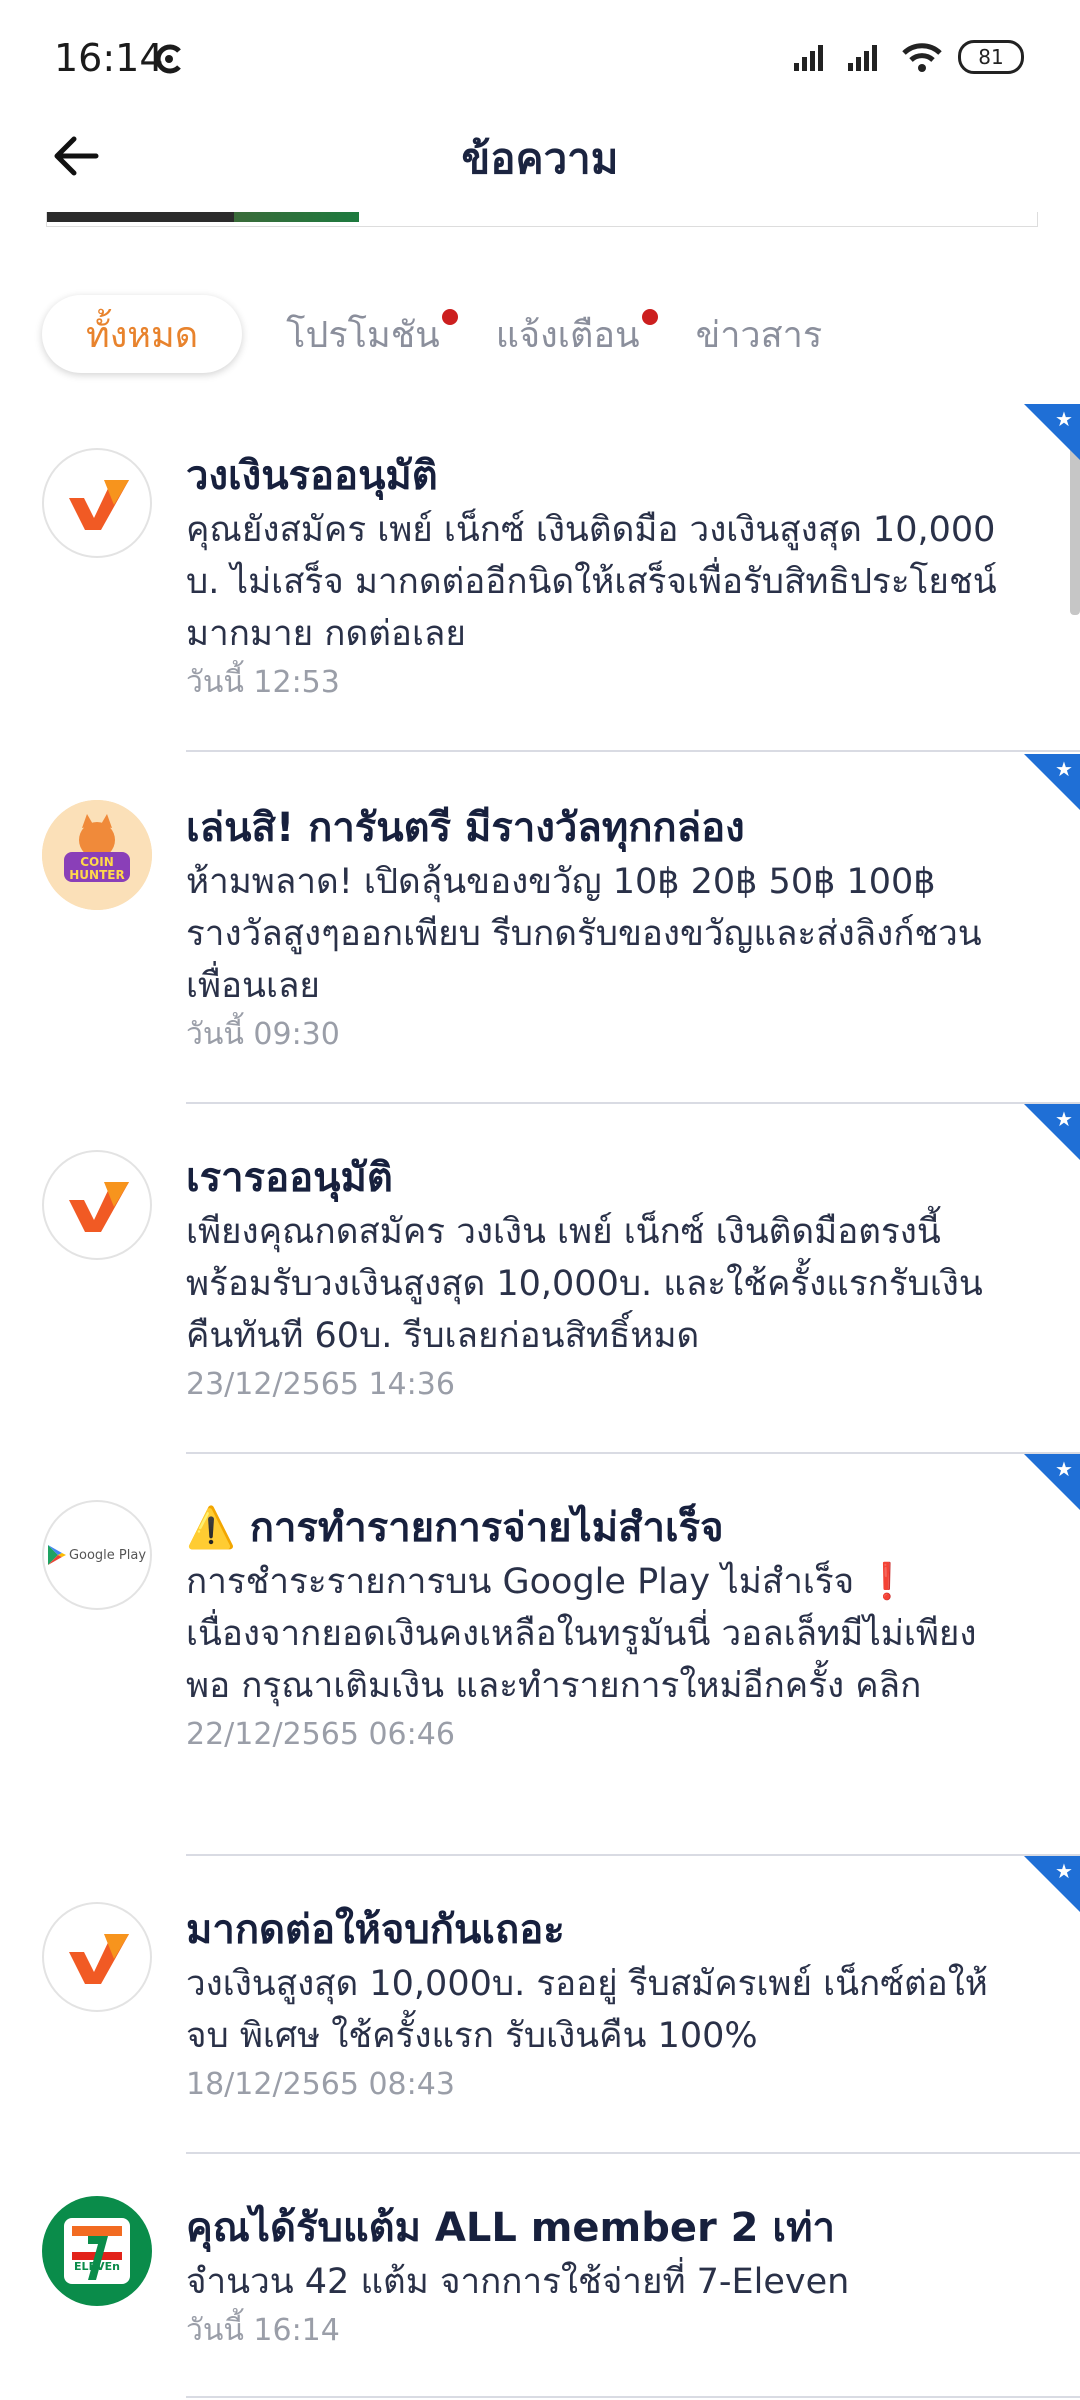 The width and height of the screenshot is (1080, 2400). Describe the element at coordinates (107, 1555) in the screenshot. I see `google-play-label: Google Play` at that location.